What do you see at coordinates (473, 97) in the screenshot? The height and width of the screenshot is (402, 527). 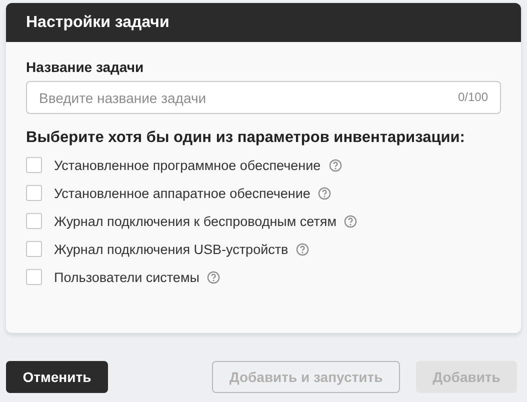 I see `character-counter: 0/100` at bounding box center [473, 97].